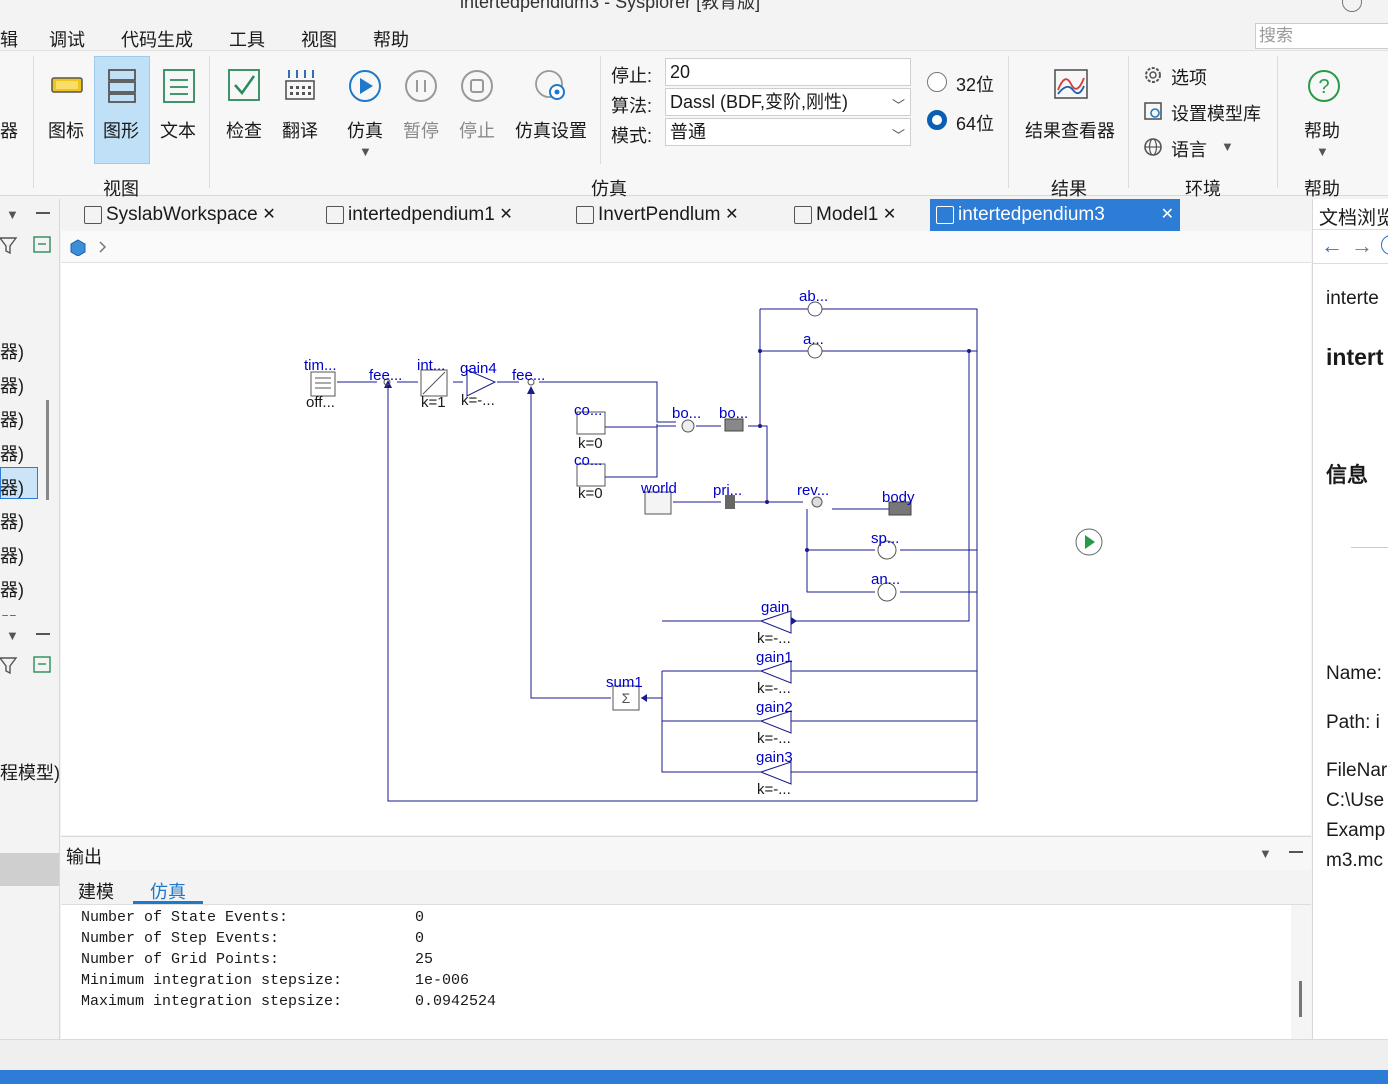 This screenshot has height=1084, width=1388. Describe the element at coordinates (632, 136) in the screenshot. I see `mode-label: 模式:` at that location.